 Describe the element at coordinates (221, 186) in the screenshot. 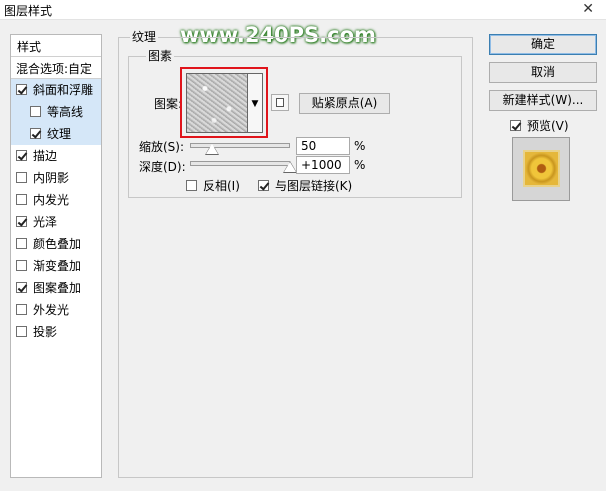

I see `invert-label: 反相(I)` at that location.